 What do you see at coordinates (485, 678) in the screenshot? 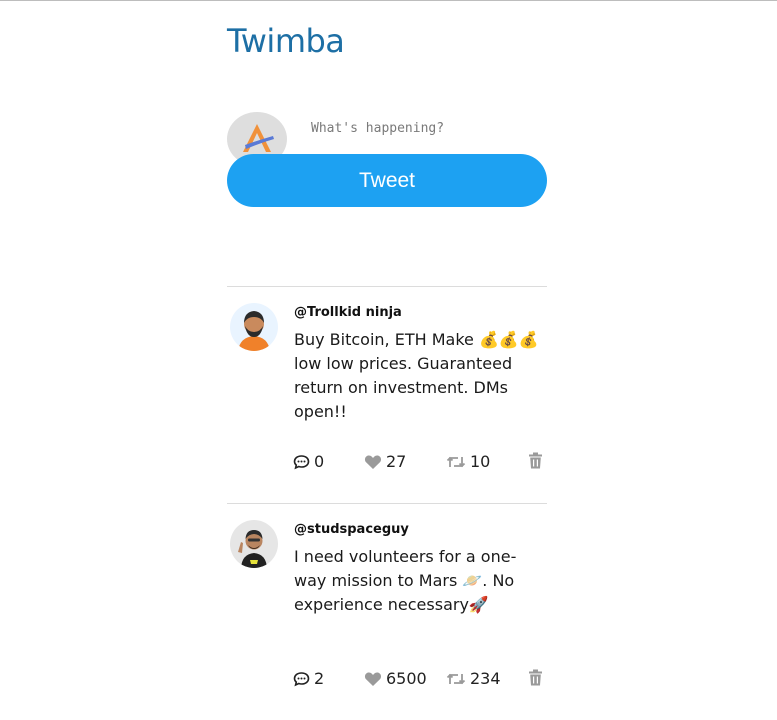
I see `retweet-count: 234` at bounding box center [485, 678].